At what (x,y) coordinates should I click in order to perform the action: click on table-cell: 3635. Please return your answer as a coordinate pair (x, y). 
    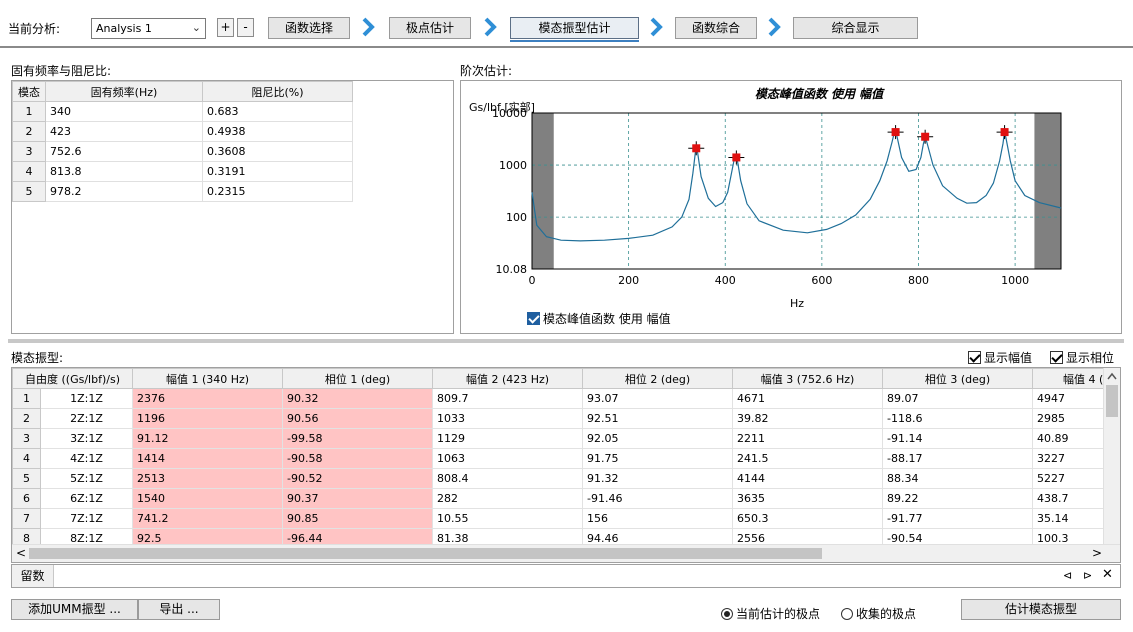
    Looking at the image, I should click on (808, 498).